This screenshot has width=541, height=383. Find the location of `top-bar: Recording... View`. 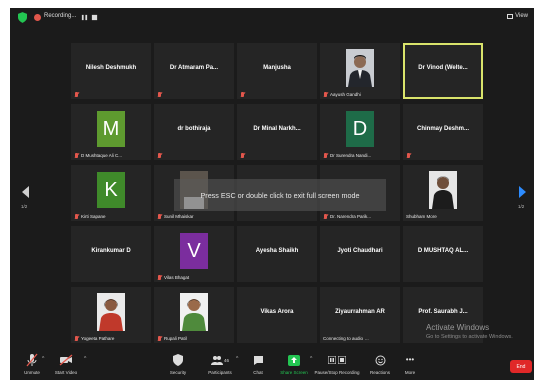

top-bar: Recording... View is located at coordinates (272, 18).